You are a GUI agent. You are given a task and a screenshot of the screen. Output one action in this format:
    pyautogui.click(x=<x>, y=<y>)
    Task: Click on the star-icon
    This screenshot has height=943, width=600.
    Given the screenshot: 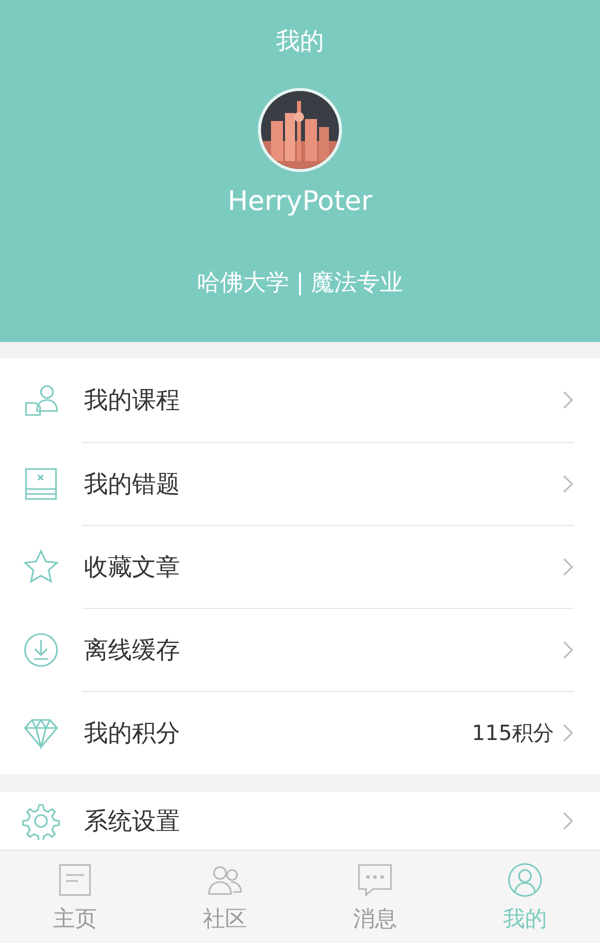 What is the action you would take?
    pyautogui.click(x=41, y=567)
    